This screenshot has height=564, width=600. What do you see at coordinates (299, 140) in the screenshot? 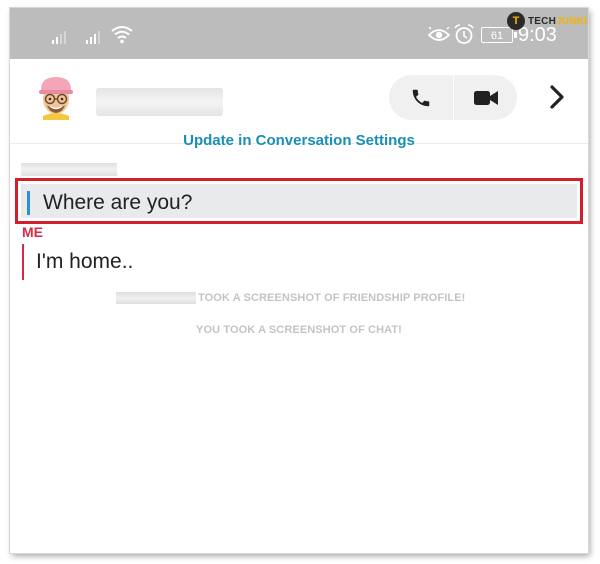
I see `update-conversation-settings-link: Update in Conversation Settings` at bounding box center [299, 140].